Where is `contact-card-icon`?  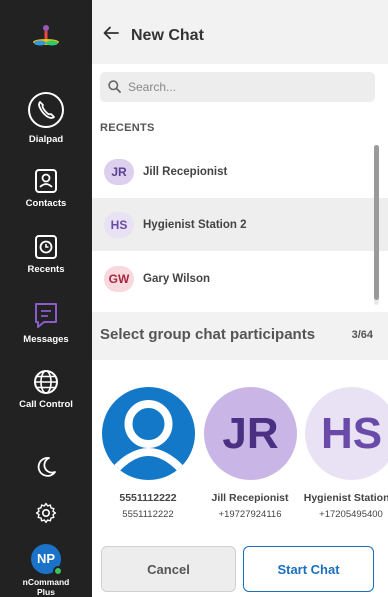 contact-card-icon is located at coordinates (46, 181).